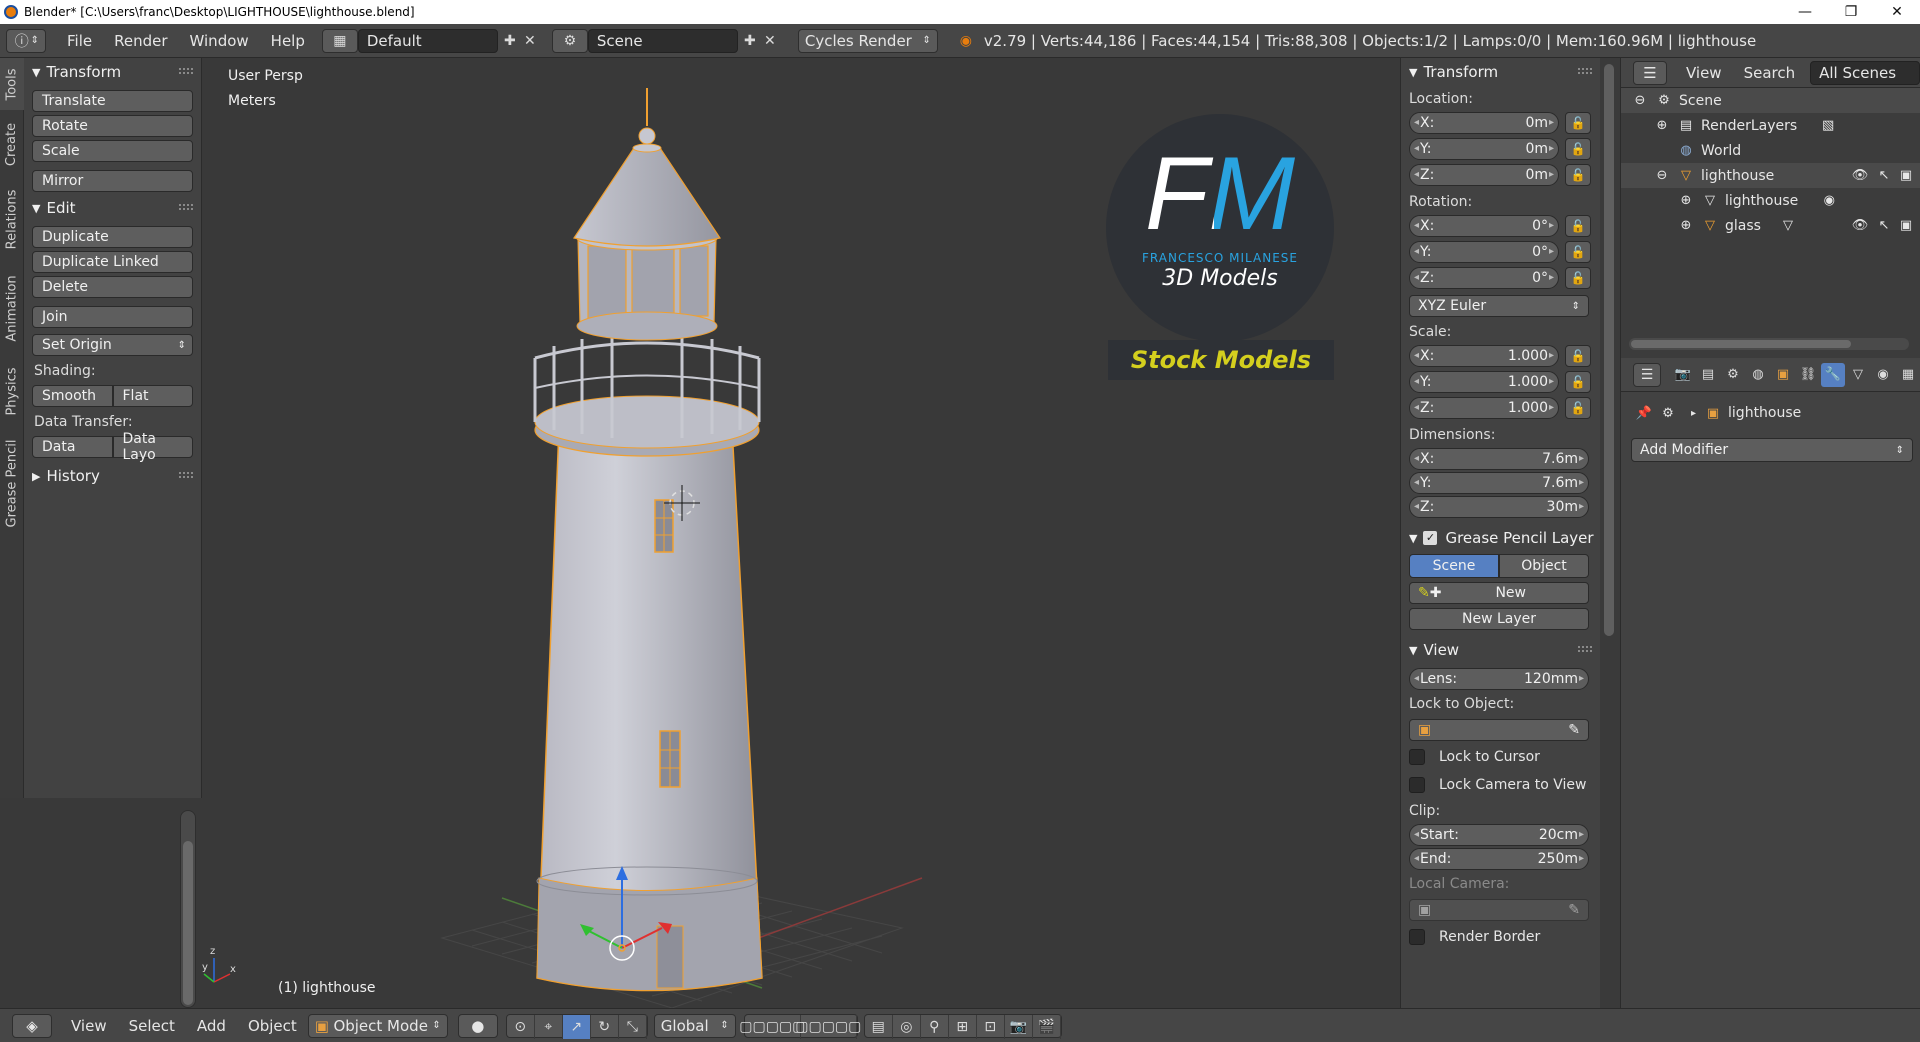 The height and width of the screenshot is (1042, 1920). What do you see at coordinates (112, 126) in the screenshot?
I see `rotate-button: Rotate` at bounding box center [112, 126].